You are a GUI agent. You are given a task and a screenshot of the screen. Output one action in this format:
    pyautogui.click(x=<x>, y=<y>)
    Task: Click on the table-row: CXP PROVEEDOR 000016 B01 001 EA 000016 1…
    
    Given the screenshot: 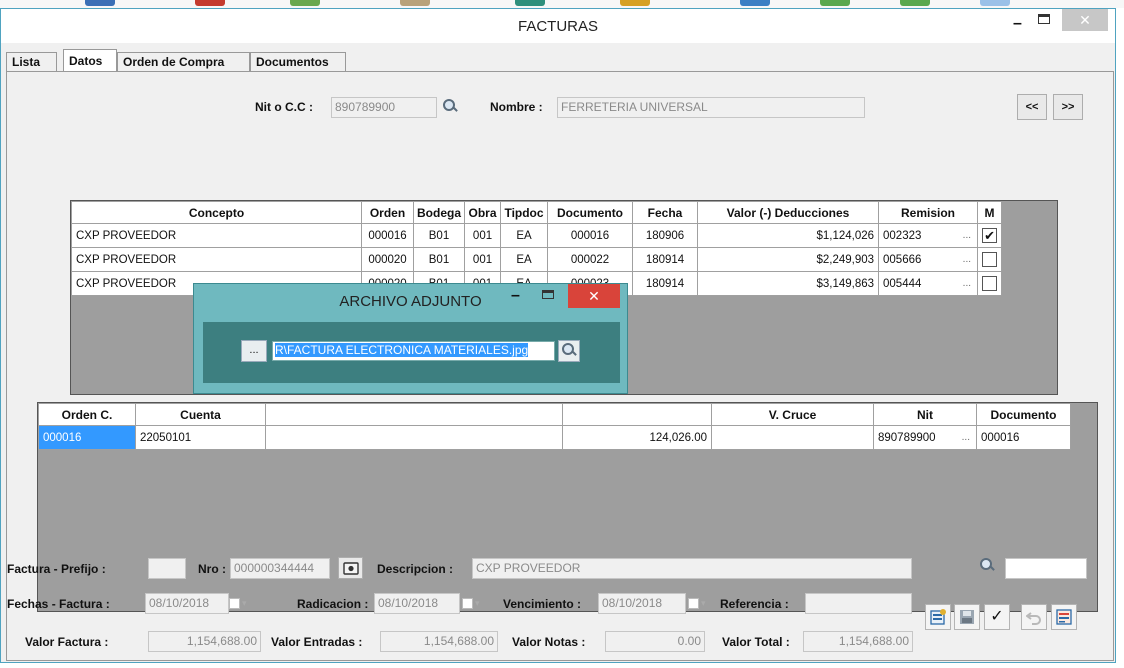 What is the action you would take?
    pyautogui.click(x=537, y=235)
    